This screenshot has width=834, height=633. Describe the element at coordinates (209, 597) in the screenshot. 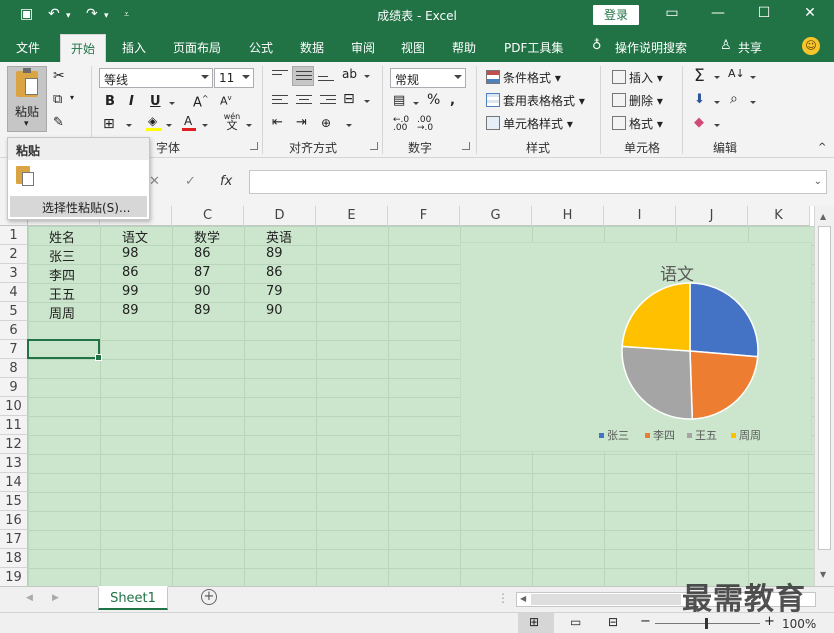

I see `add-sheet-icon: +` at that location.